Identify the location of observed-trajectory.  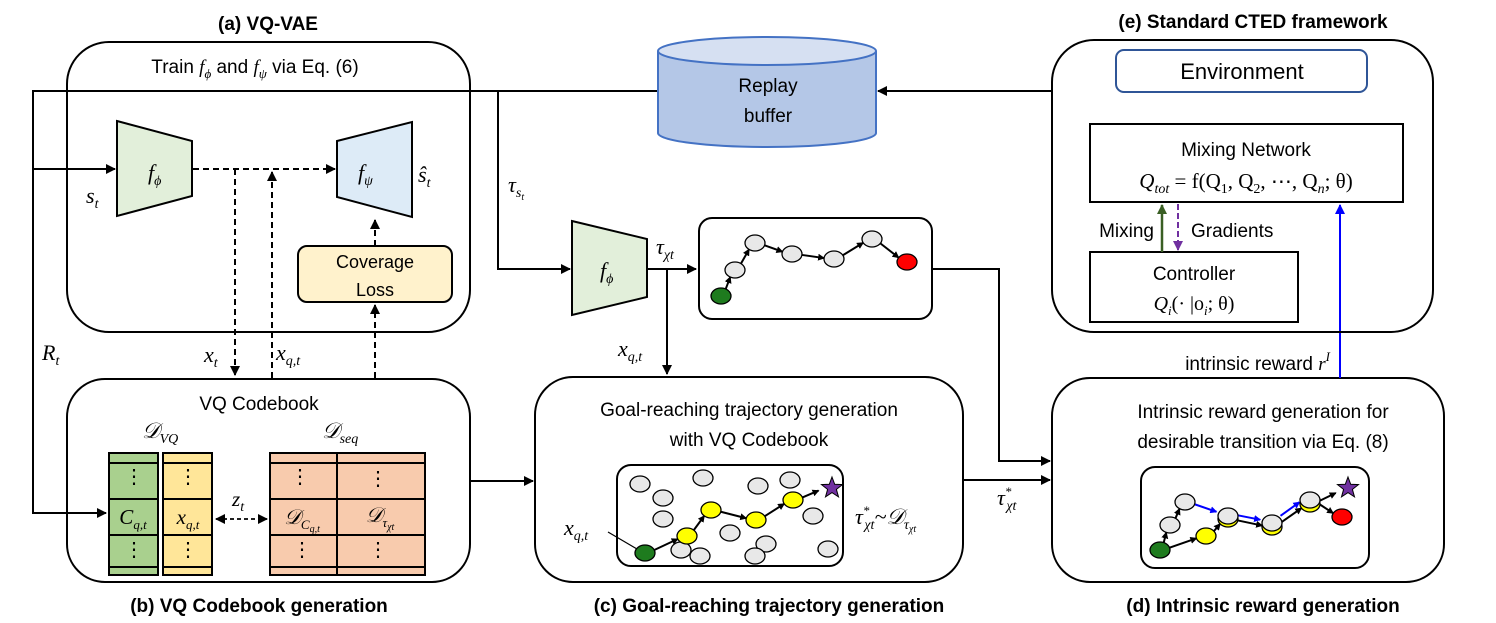
(814, 267).